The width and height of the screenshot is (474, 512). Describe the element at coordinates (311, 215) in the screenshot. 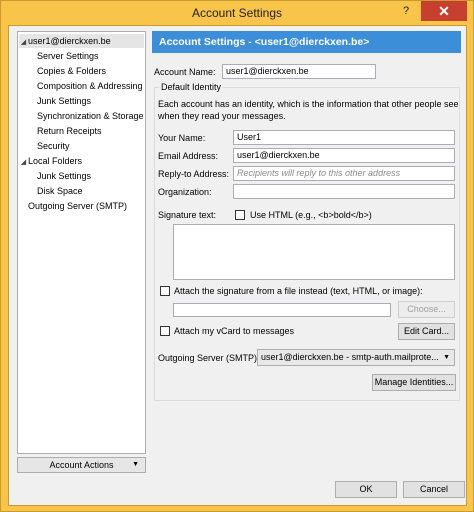

I see `use-html-label: Use HTML (e.g., <b>bold</b>)` at that location.